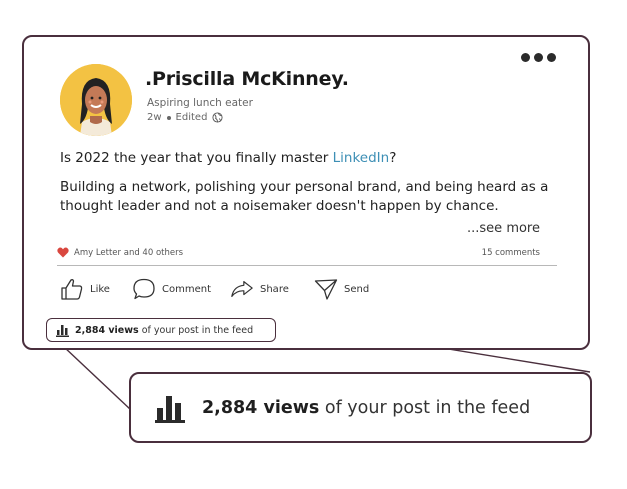 Image resolution: width=627 pixels, height=489 pixels. I want to click on reactions-text: Amy Letter and 40 others, so click(129, 252).